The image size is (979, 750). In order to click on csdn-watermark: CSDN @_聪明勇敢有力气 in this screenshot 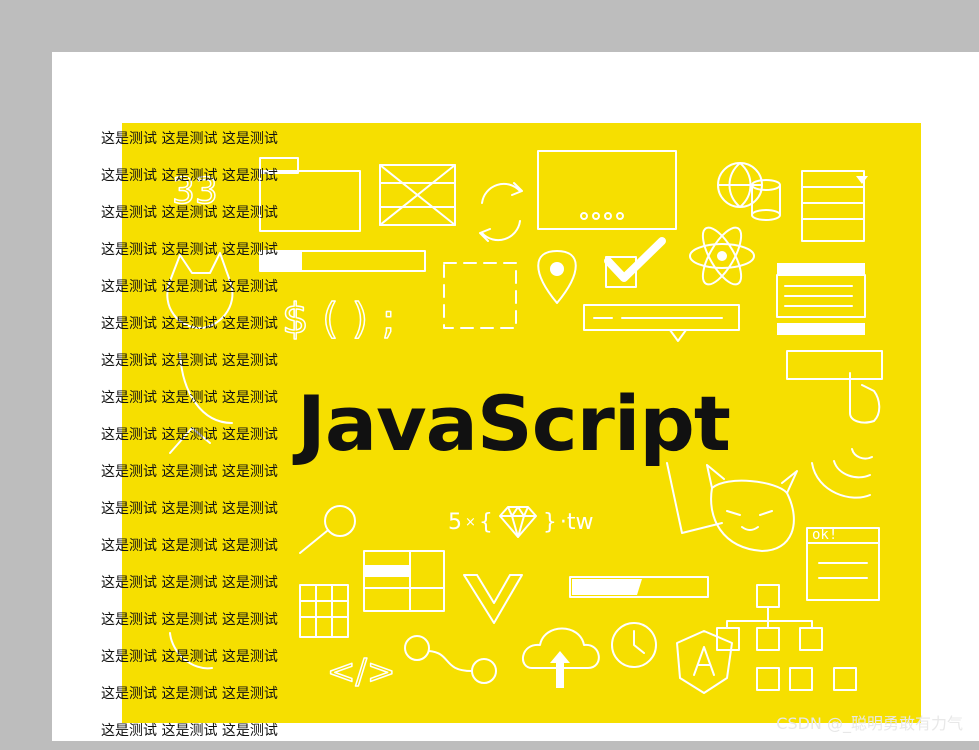, I will do `click(869, 723)`.